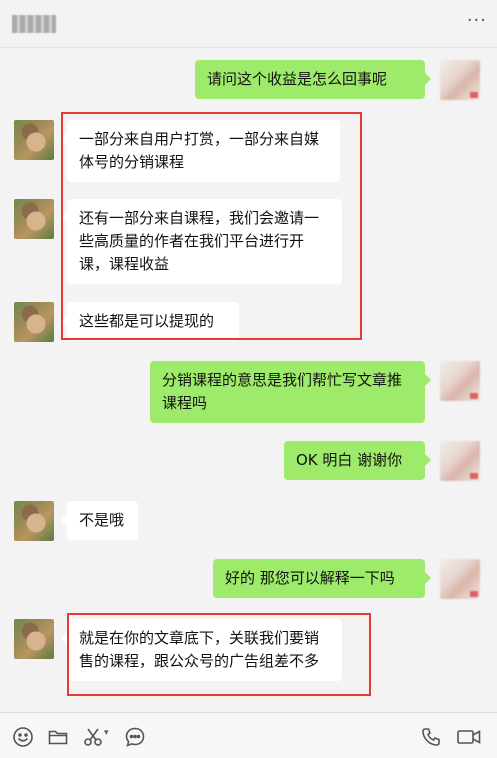  I want to click on video-call-icon, so click(469, 737).